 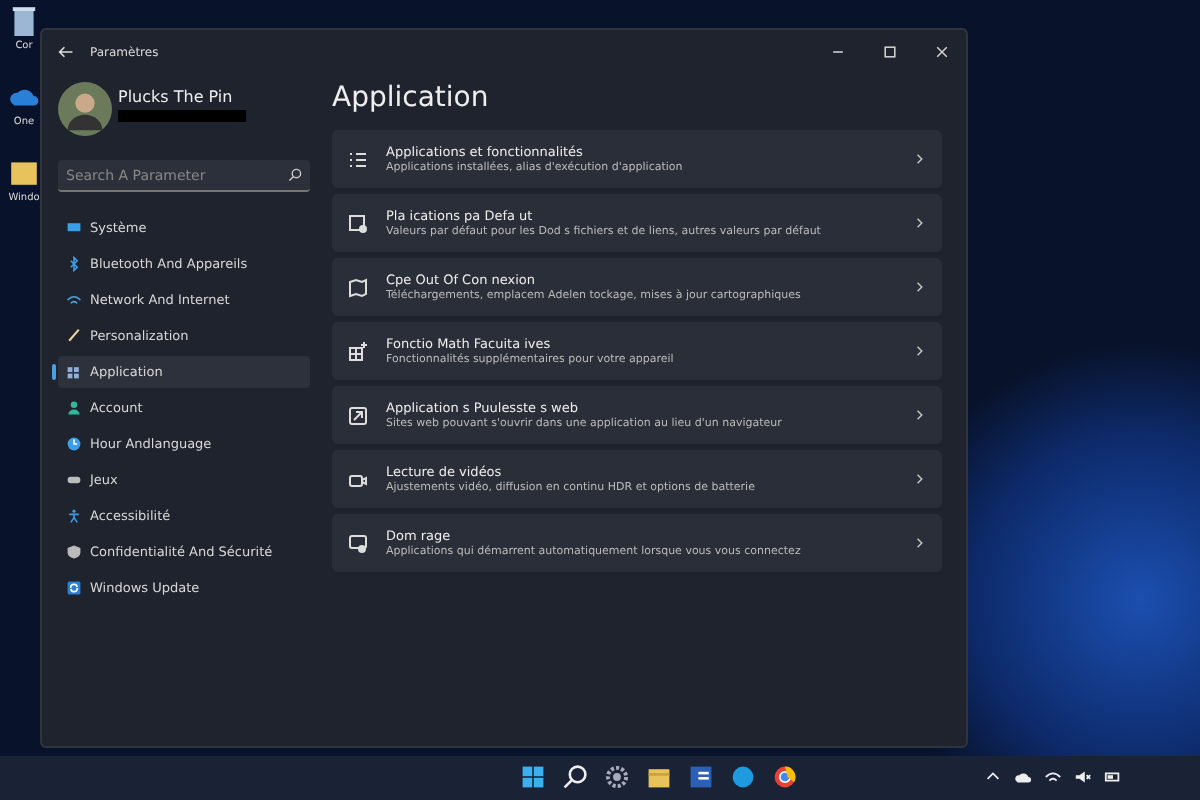 I want to click on update-icon, so click(x=74, y=588).